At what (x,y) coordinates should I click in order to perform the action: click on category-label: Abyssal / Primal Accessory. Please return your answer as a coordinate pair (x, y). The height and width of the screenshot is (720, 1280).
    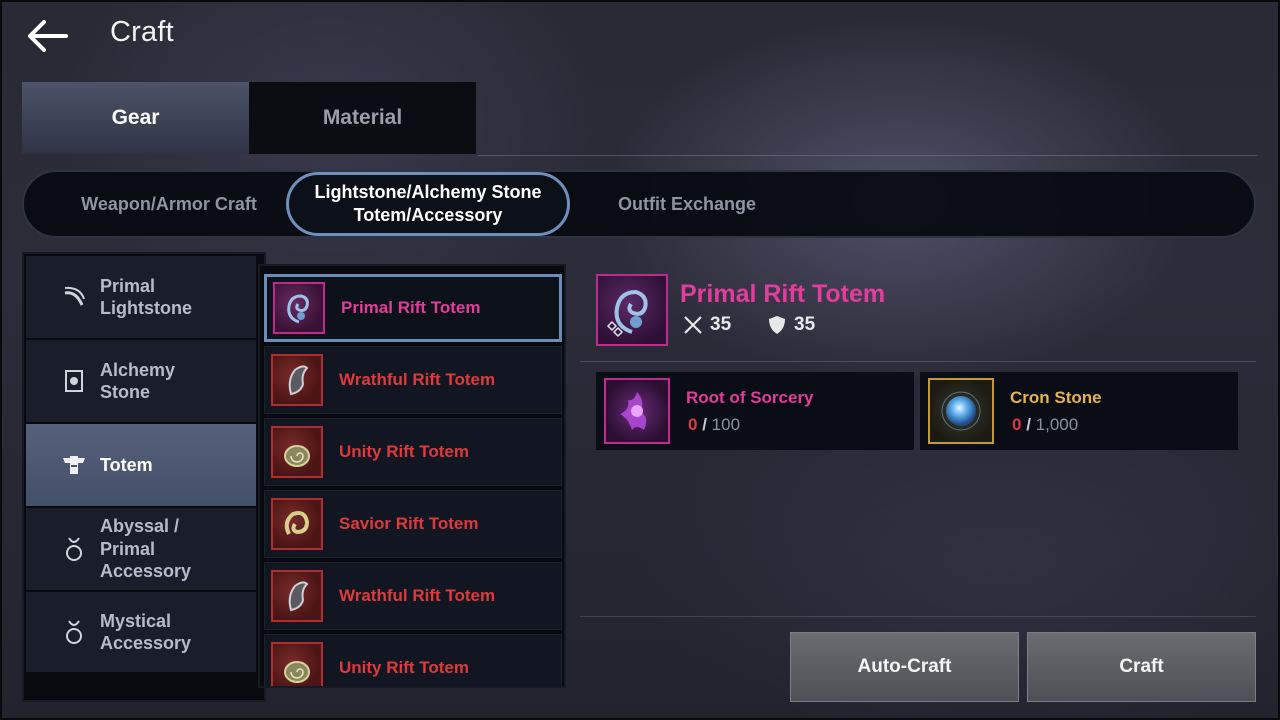
    Looking at the image, I should click on (145, 549).